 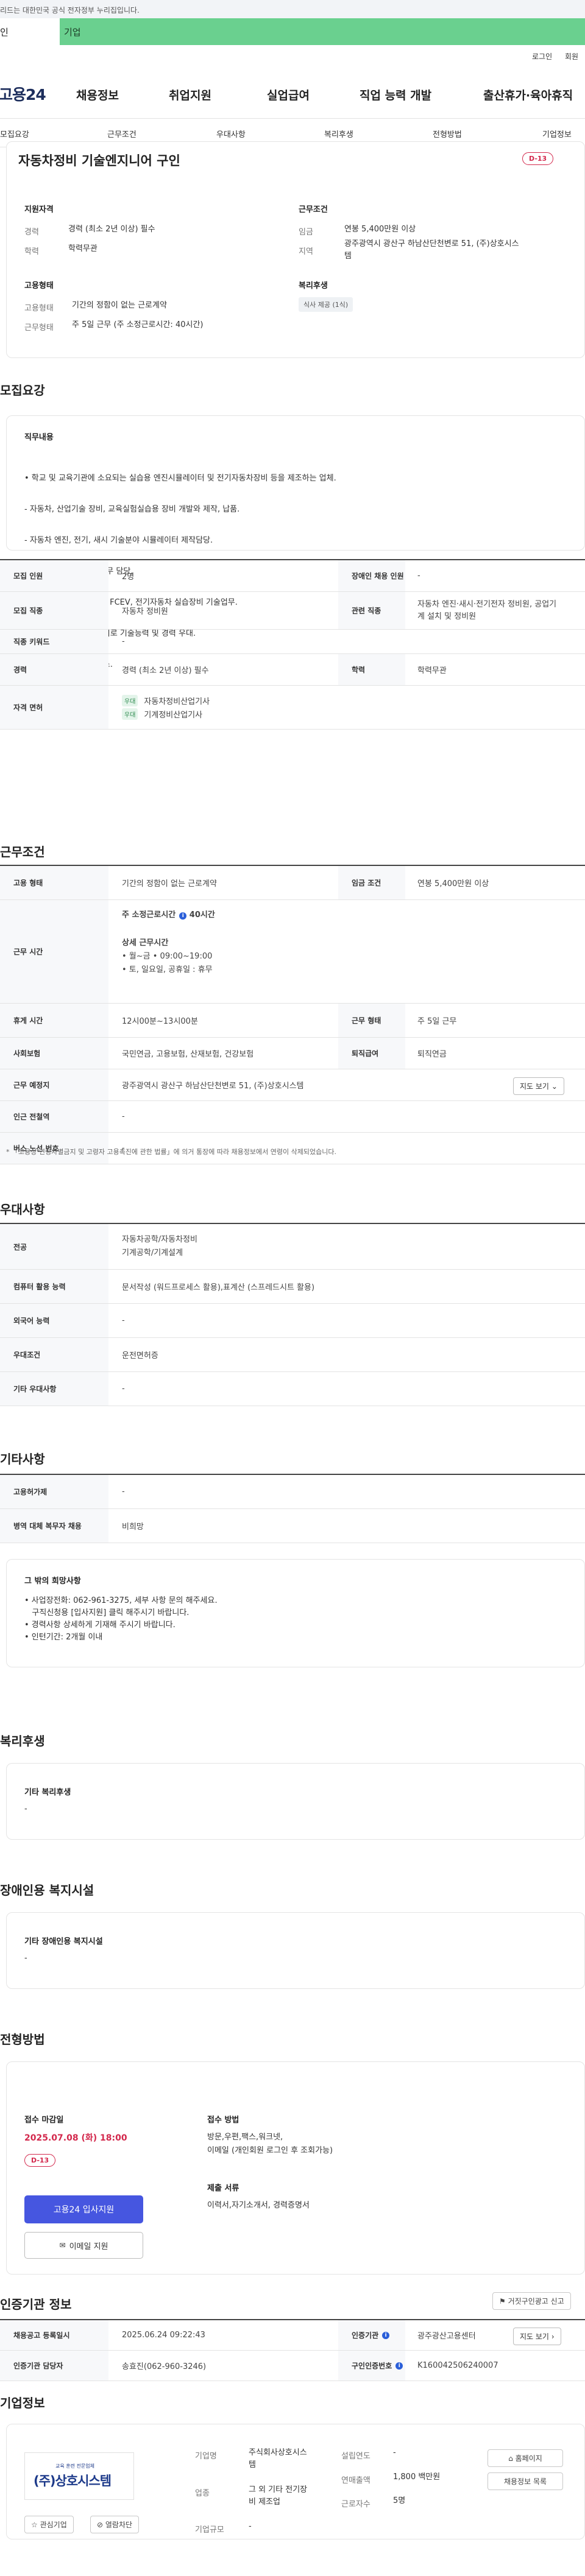 What do you see at coordinates (355, 2504) in the screenshot?
I see `staff-label: 근로자수` at bounding box center [355, 2504].